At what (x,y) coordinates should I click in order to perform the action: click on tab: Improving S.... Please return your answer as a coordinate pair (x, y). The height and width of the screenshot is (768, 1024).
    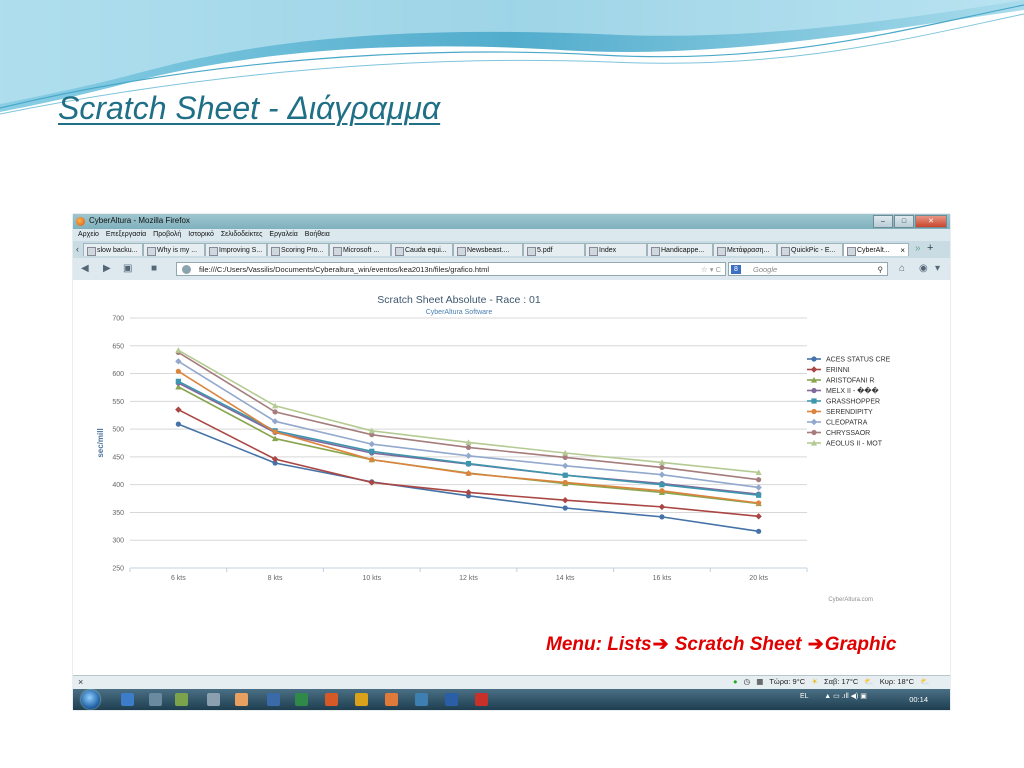
    Looking at the image, I should click on (236, 249).